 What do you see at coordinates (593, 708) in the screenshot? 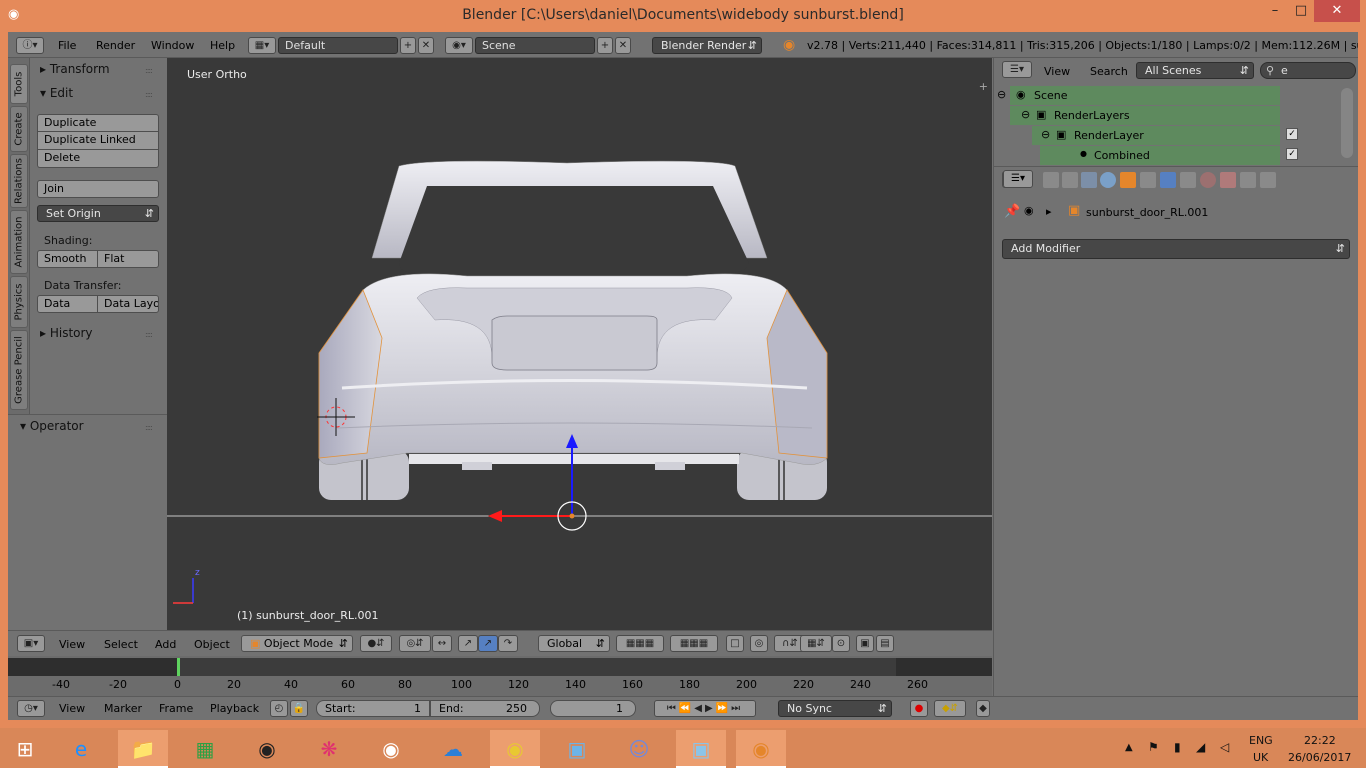
I see `current-frame-field: 1` at bounding box center [593, 708].